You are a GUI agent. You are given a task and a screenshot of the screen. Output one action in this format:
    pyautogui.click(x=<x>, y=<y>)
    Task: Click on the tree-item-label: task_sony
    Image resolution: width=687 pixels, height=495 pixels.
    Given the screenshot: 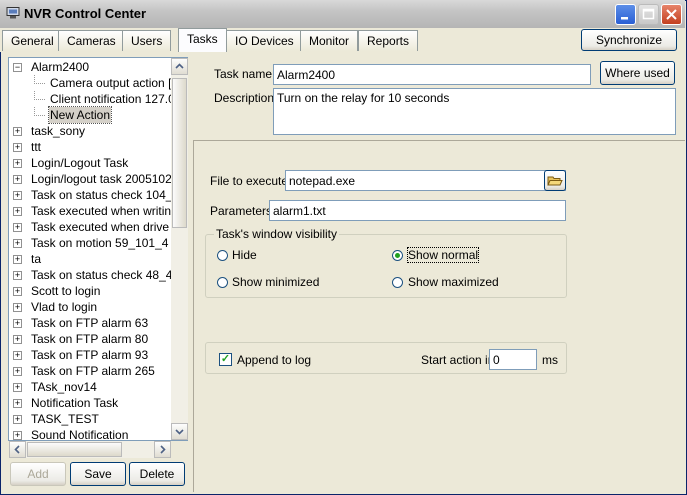 What is the action you would take?
    pyautogui.click(x=58, y=131)
    